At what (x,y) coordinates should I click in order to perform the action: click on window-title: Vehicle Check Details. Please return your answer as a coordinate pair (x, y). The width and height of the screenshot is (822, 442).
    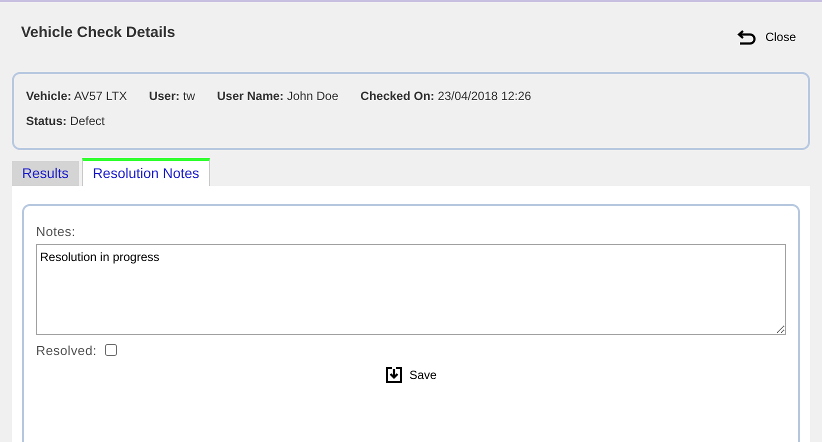
    Looking at the image, I should click on (98, 33).